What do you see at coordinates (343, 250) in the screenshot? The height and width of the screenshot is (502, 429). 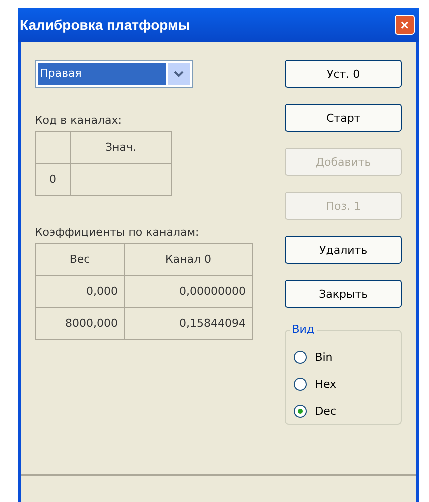 I see `action-button: Удалить` at bounding box center [343, 250].